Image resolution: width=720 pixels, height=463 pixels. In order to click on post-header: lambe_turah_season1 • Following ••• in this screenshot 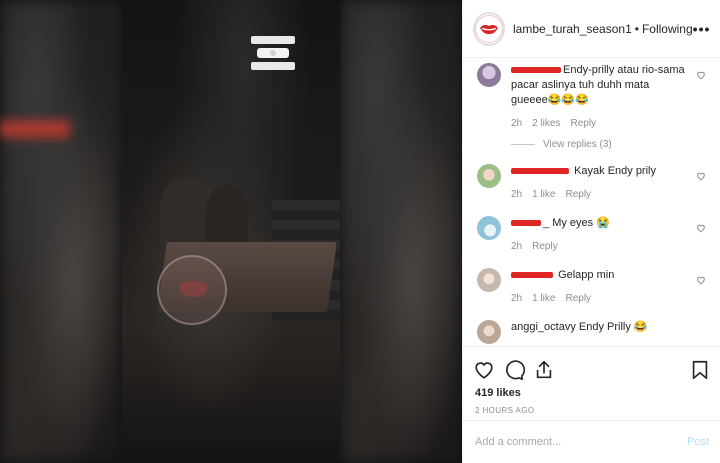, I will do `click(591, 29)`.